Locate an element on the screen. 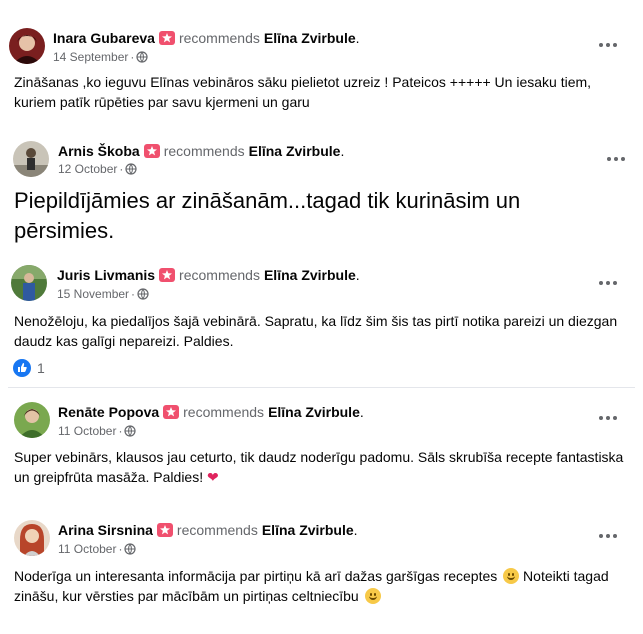 The image size is (643, 634). divider is located at coordinates (321, 387).